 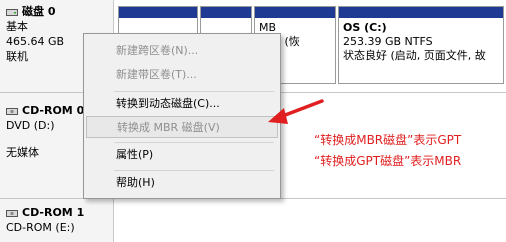 What do you see at coordinates (182, 155) in the screenshot?
I see `menu-item-properties: 属性(P)` at bounding box center [182, 155].